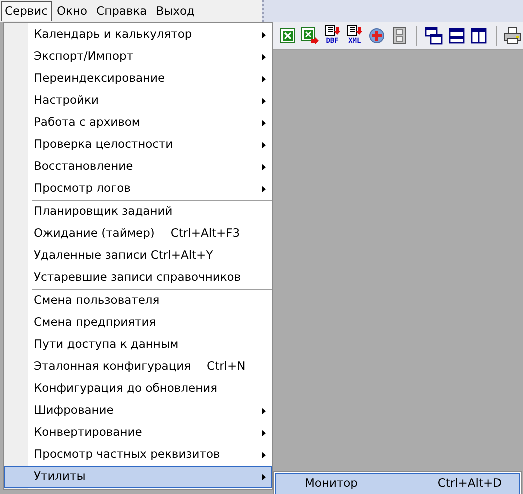  Describe the element at coordinates (479, 36) in the screenshot. I see `vertical-tile-icon` at that location.